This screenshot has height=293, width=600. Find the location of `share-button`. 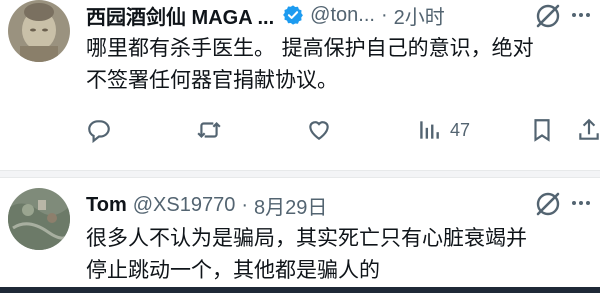

share-button is located at coordinates (588, 130).